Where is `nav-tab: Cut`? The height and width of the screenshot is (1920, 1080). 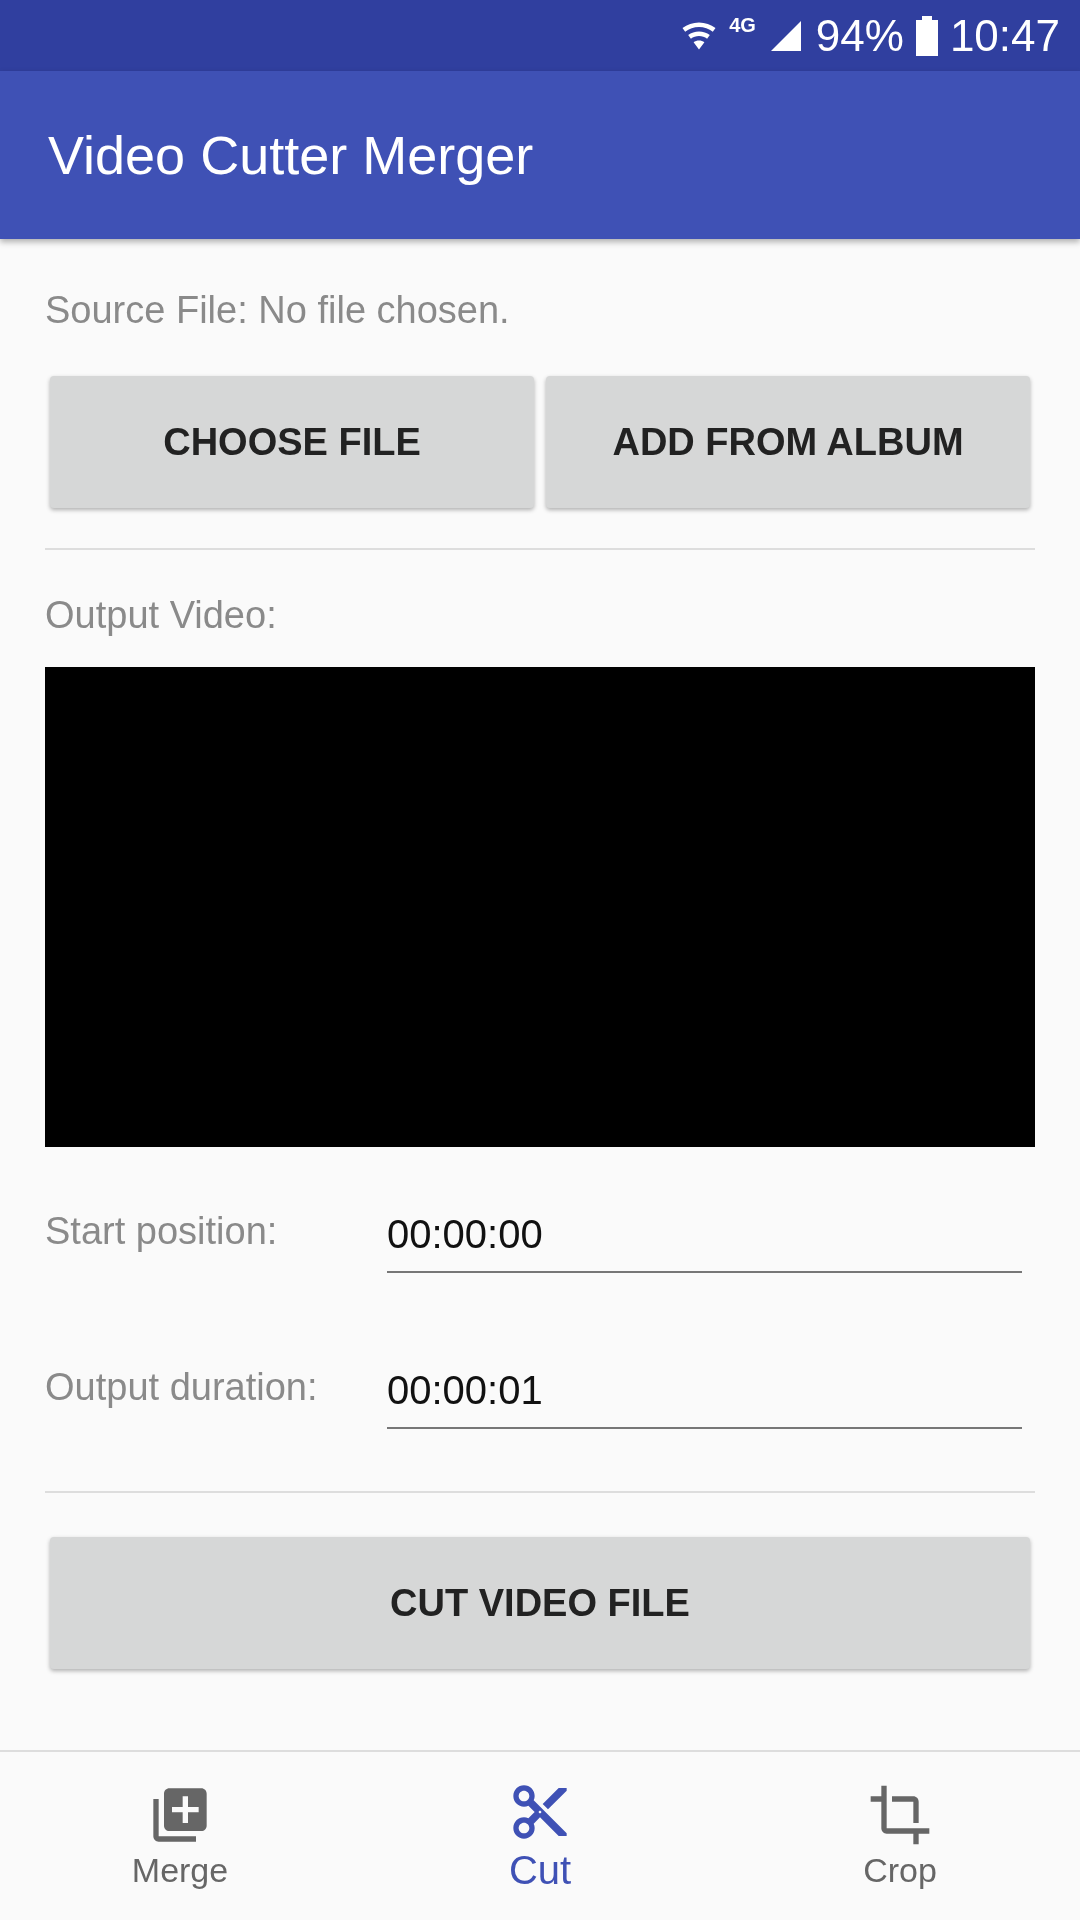 nav-tab: Cut is located at coordinates (540, 1836).